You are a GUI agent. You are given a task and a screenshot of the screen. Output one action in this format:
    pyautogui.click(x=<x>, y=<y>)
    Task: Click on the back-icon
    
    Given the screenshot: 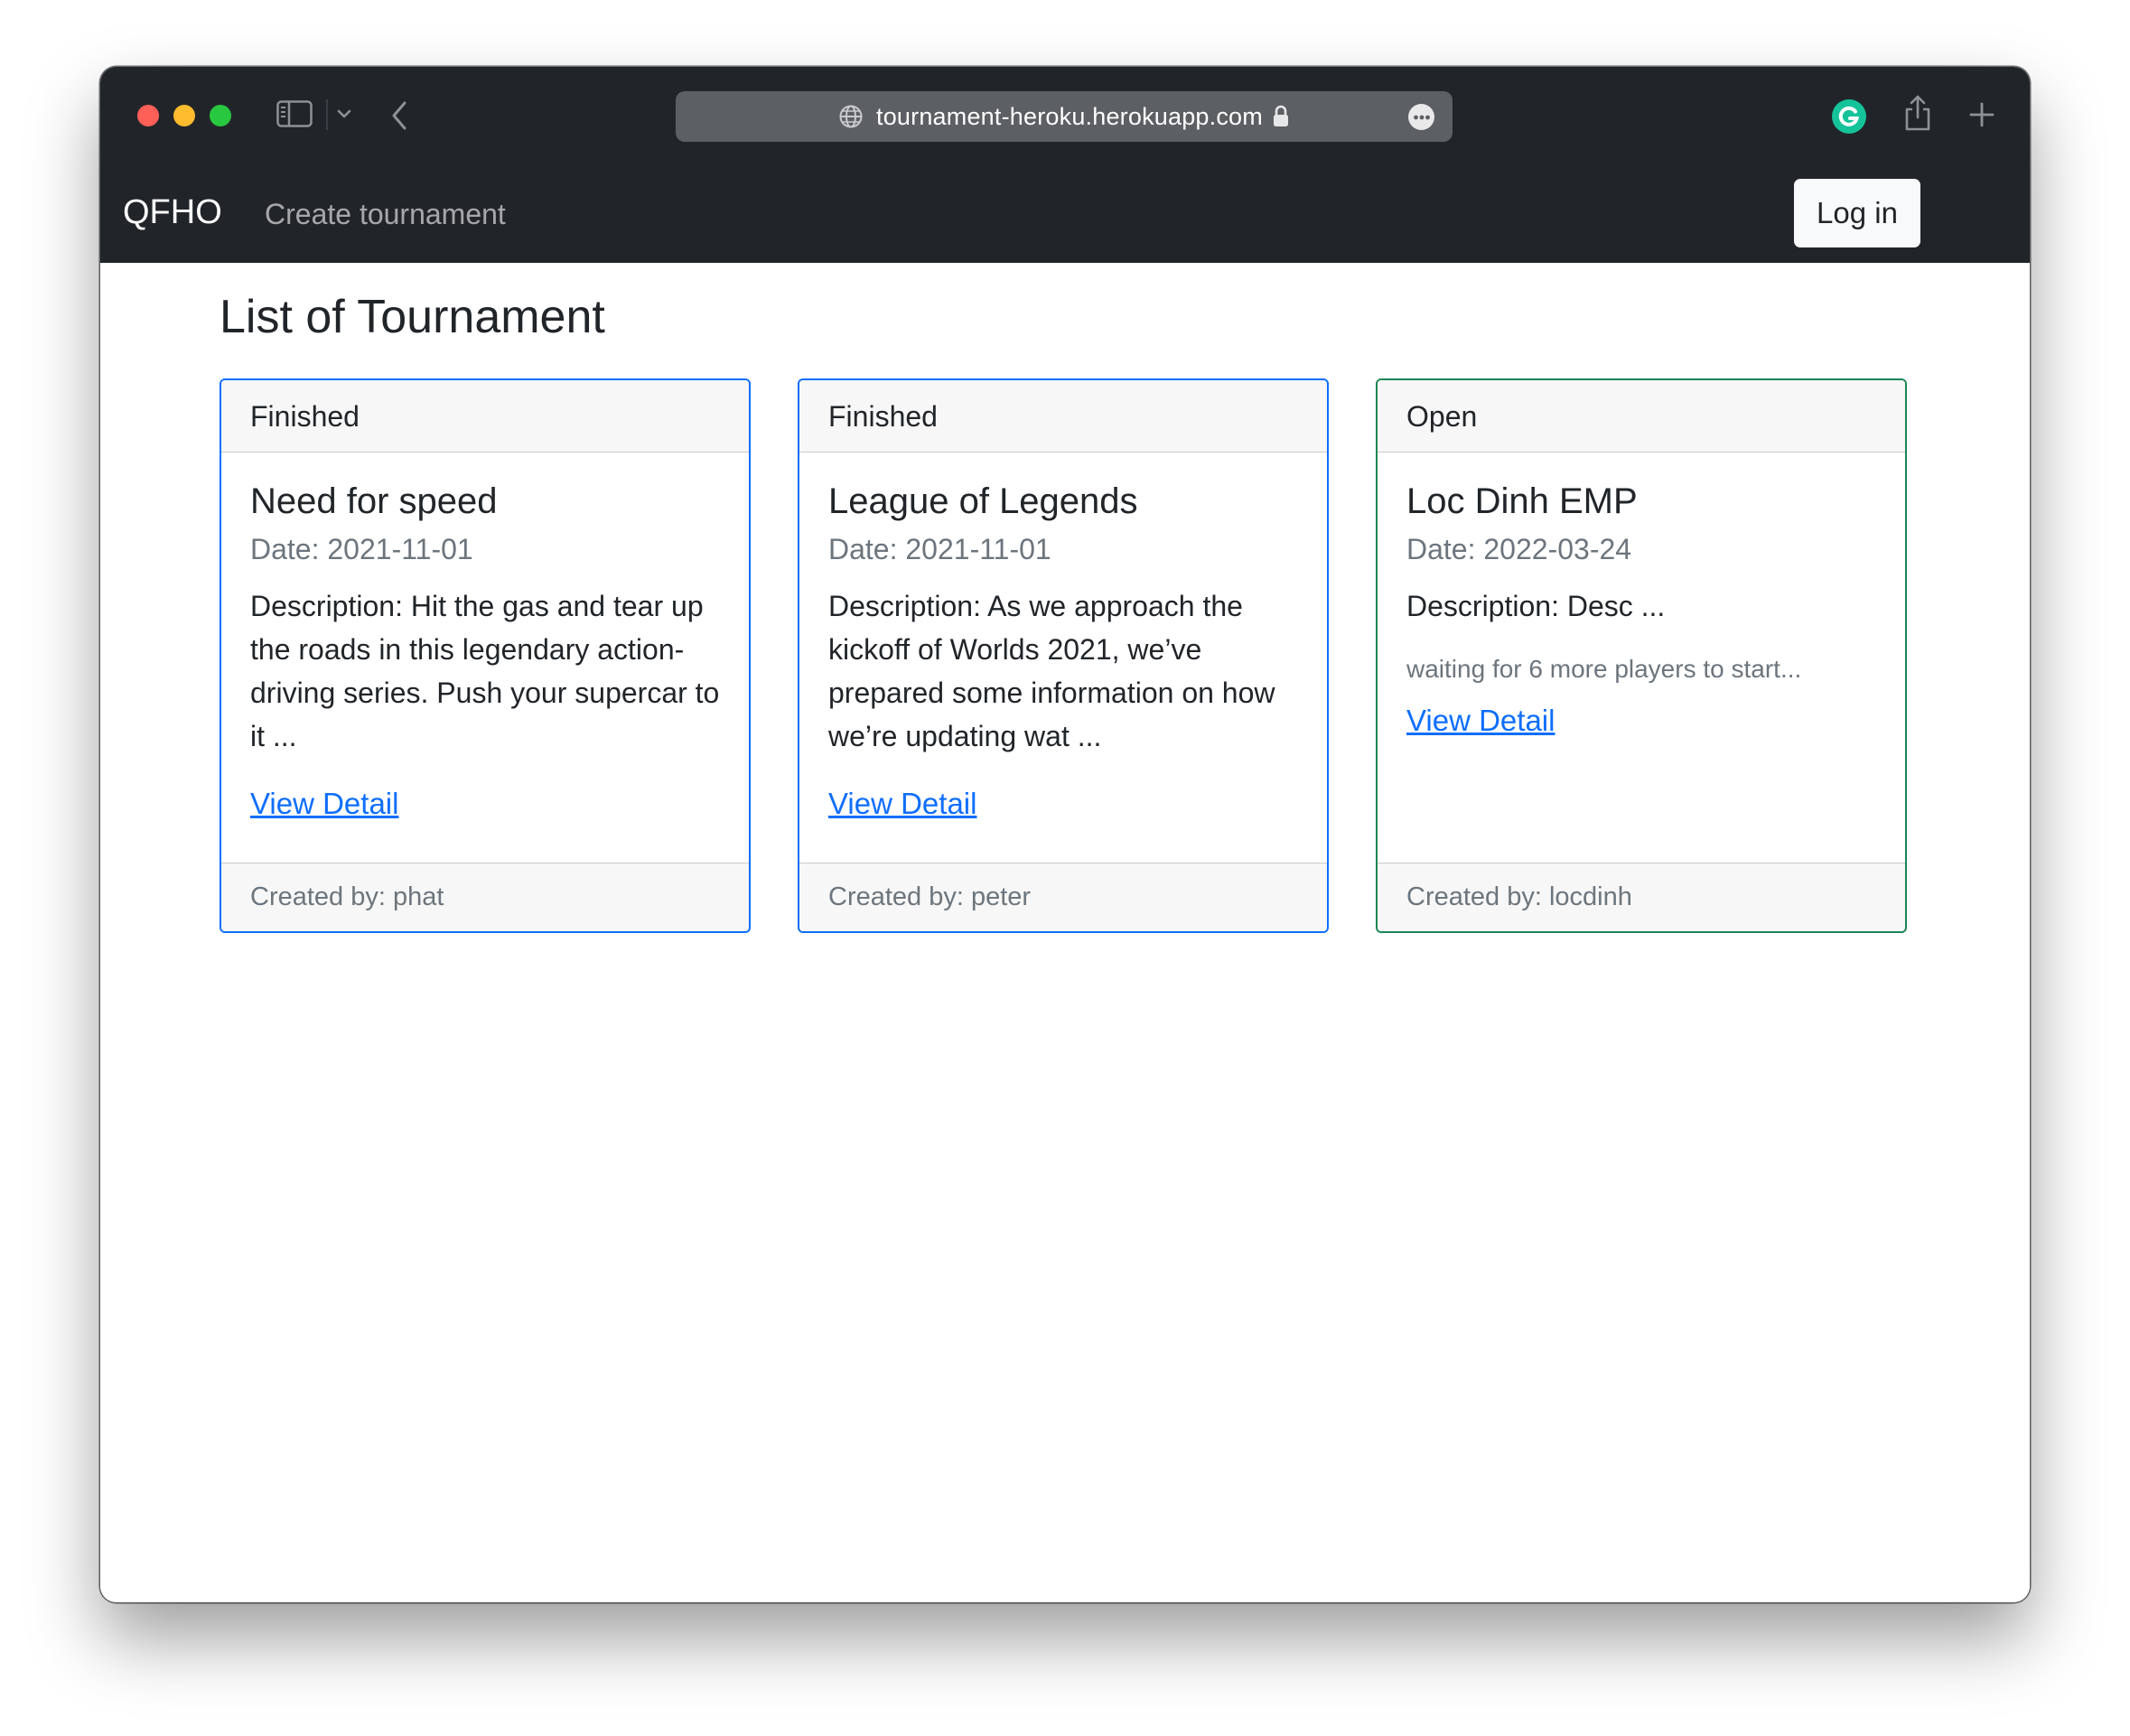 What is the action you would take?
    pyautogui.click(x=400, y=116)
    